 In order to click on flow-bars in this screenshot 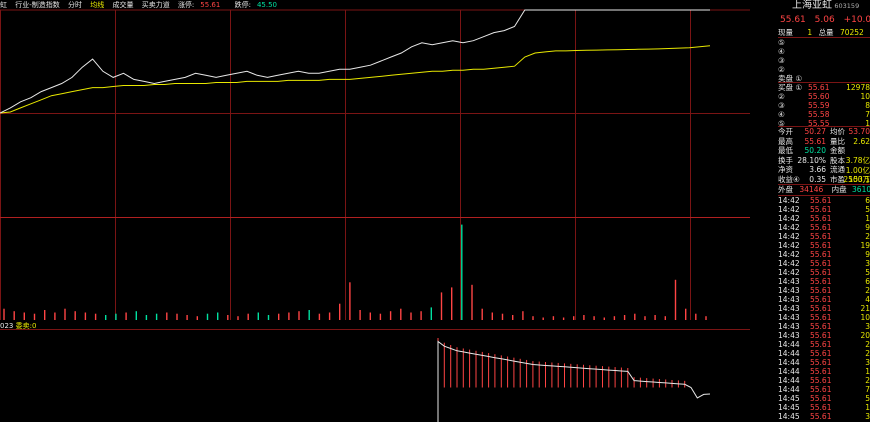, I will do `click(561, 363)`.